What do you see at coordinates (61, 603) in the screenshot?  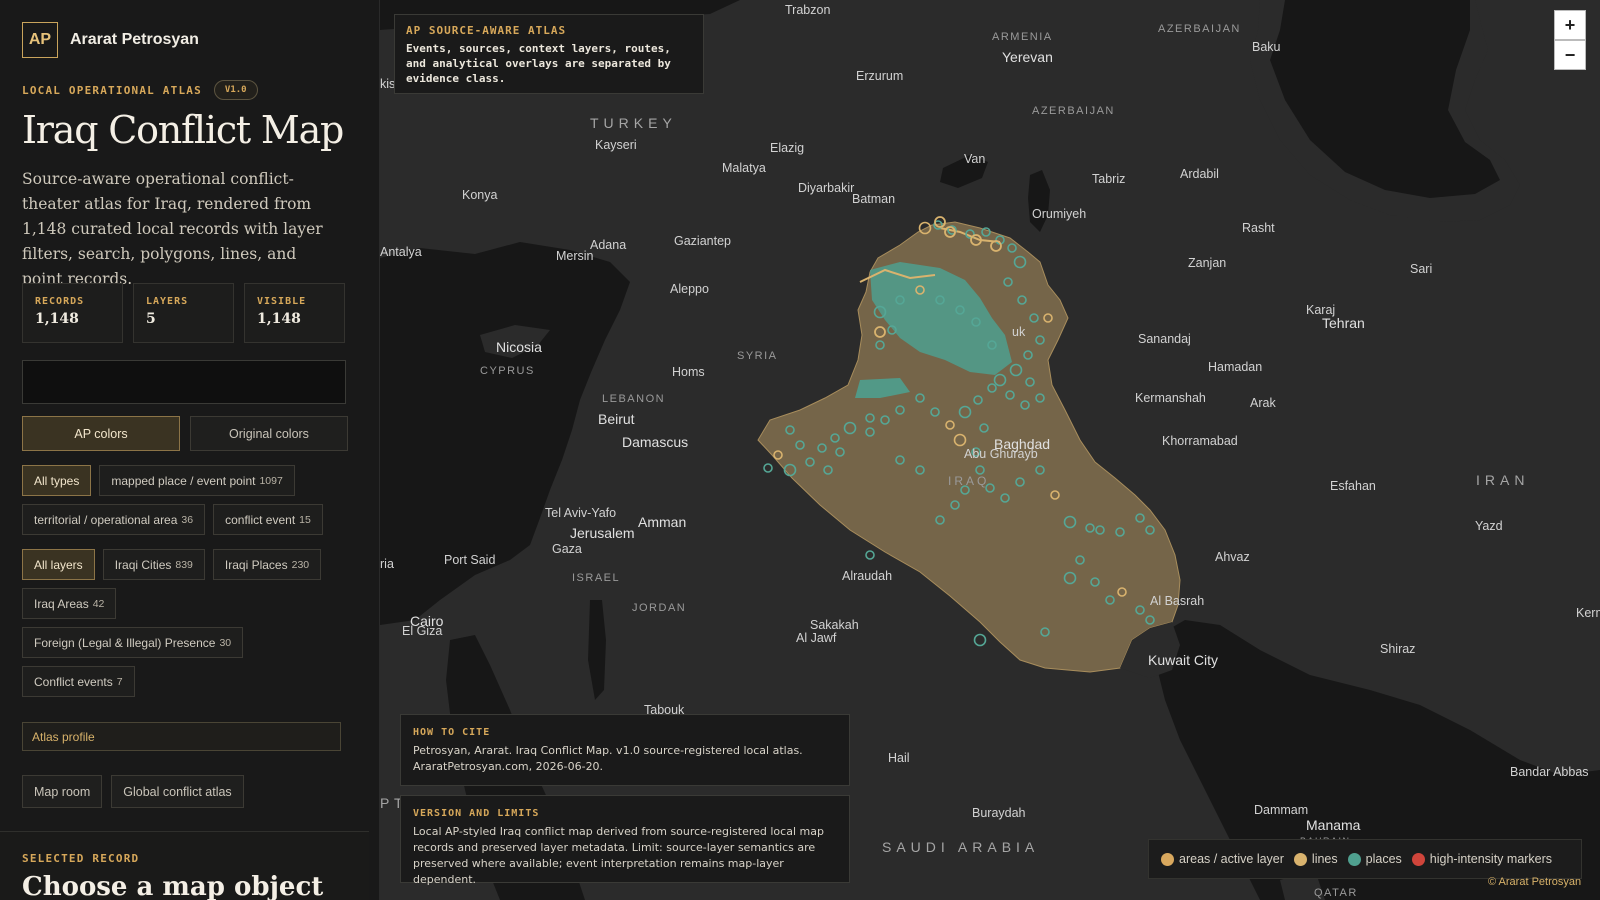 I see `chip-label: Iraq Areas` at bounding box center [61, 603].